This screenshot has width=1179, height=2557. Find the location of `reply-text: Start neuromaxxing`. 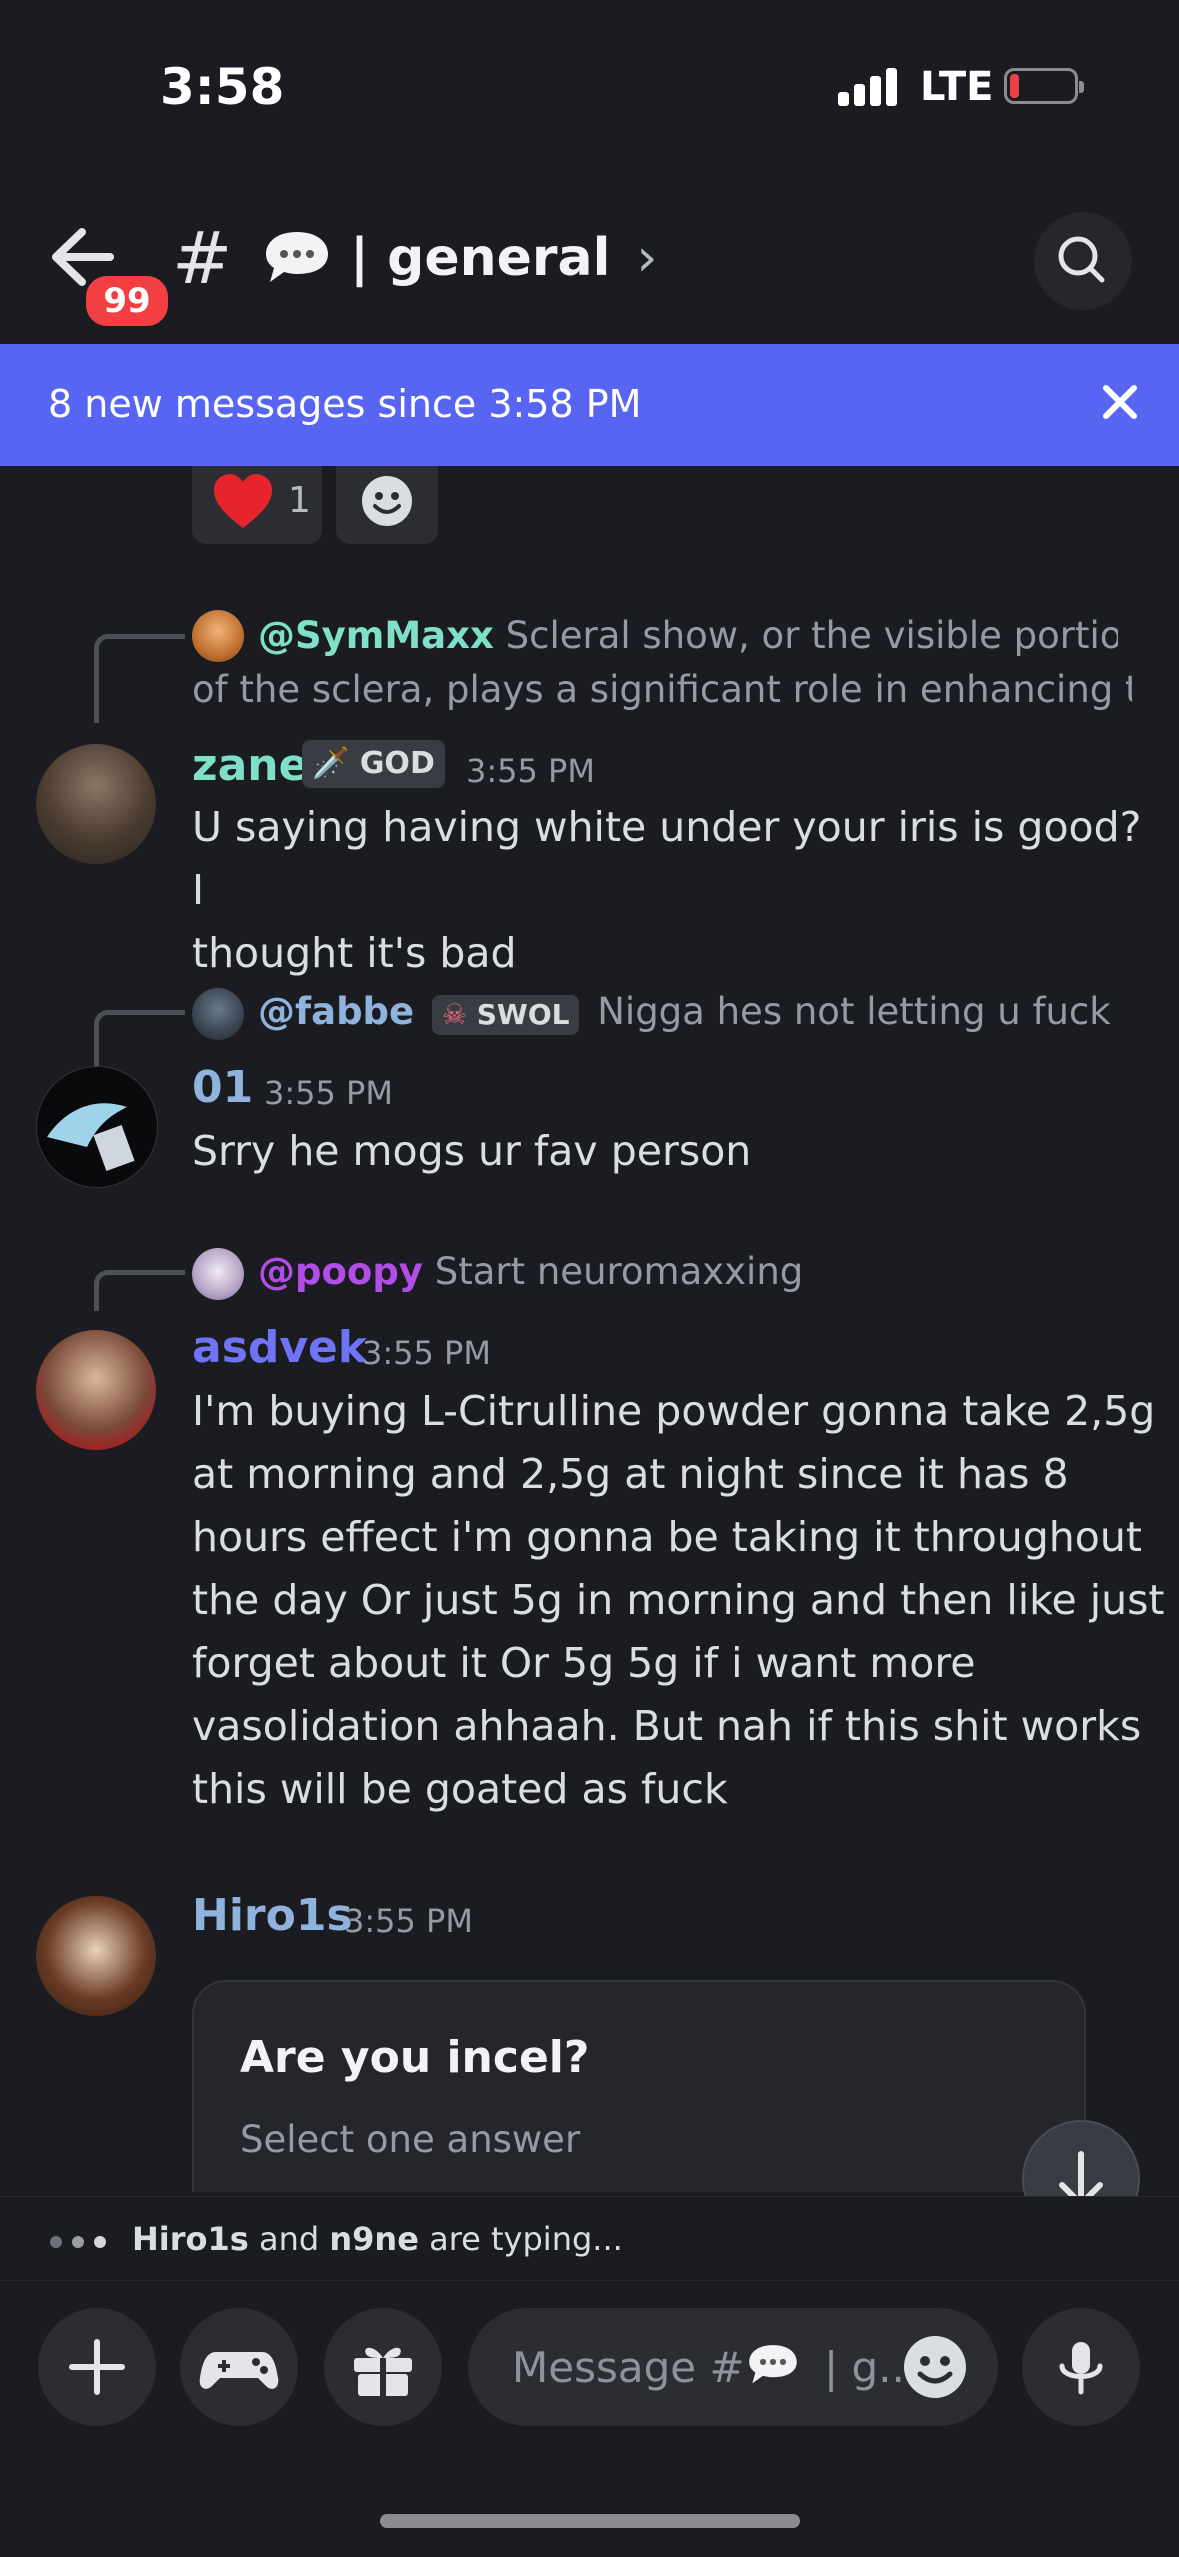

reply-text: Start neuromaxxing is located at coordinates (619, 1271).